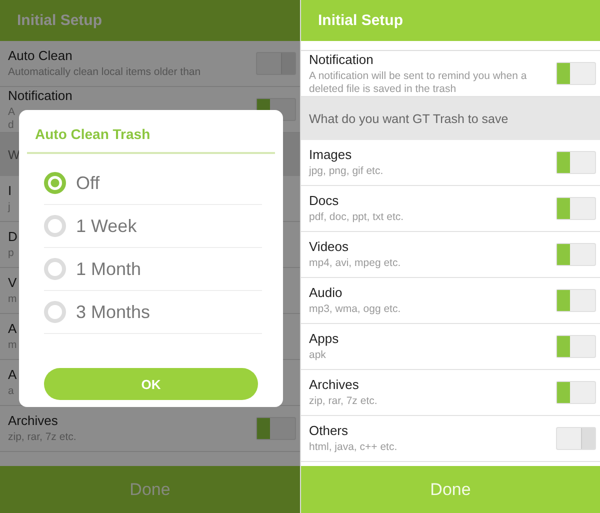  I want to click on setting-description: html, java, c++ etc., so click(353, 447).